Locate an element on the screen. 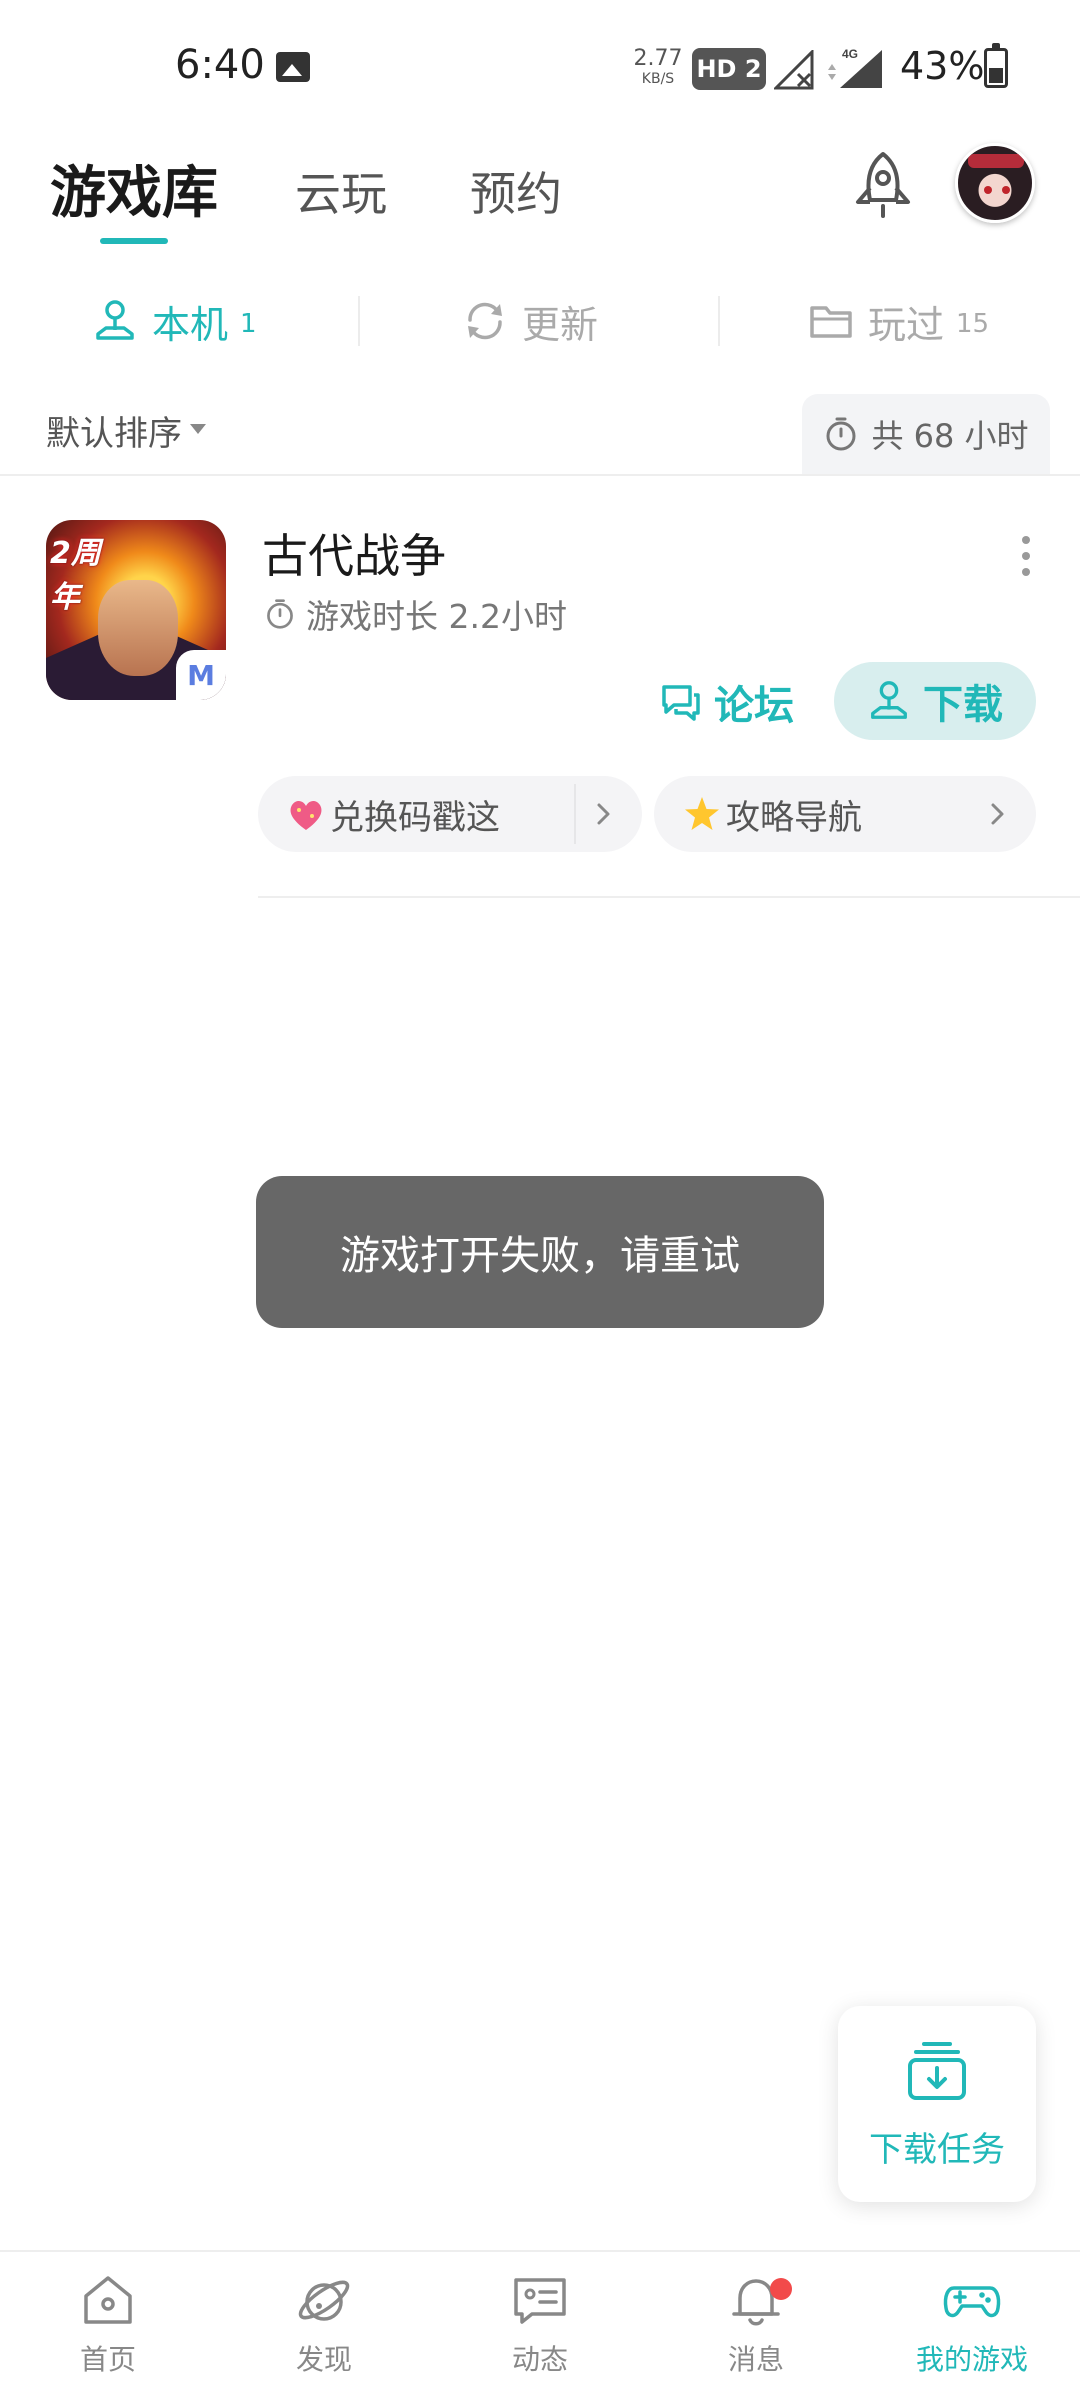  subtab-played: 玩过 15 is located at coordinates (898, 321).